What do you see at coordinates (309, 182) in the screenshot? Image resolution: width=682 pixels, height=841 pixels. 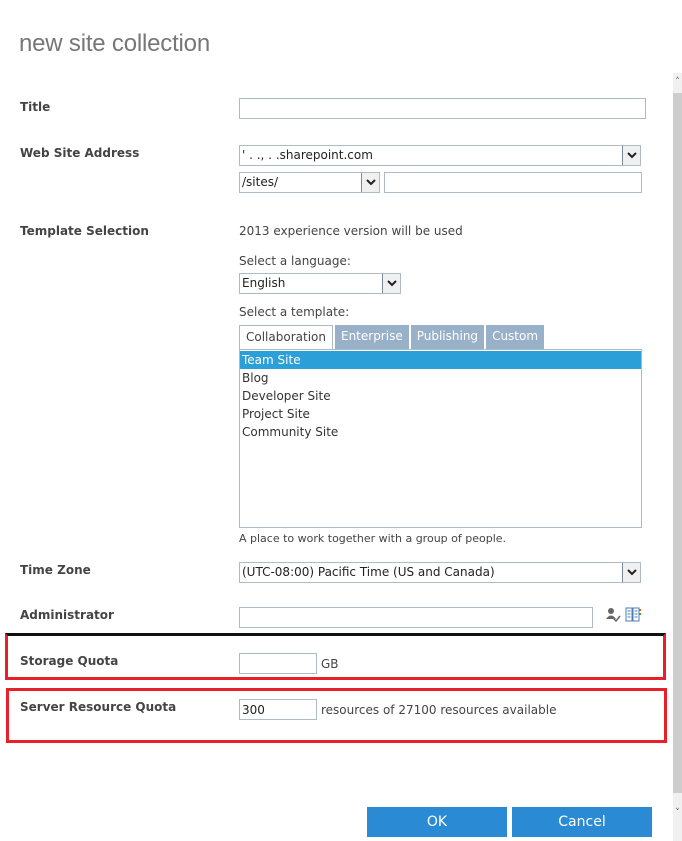 I see `path-select: /sites/` at bounding box center [309, 182].